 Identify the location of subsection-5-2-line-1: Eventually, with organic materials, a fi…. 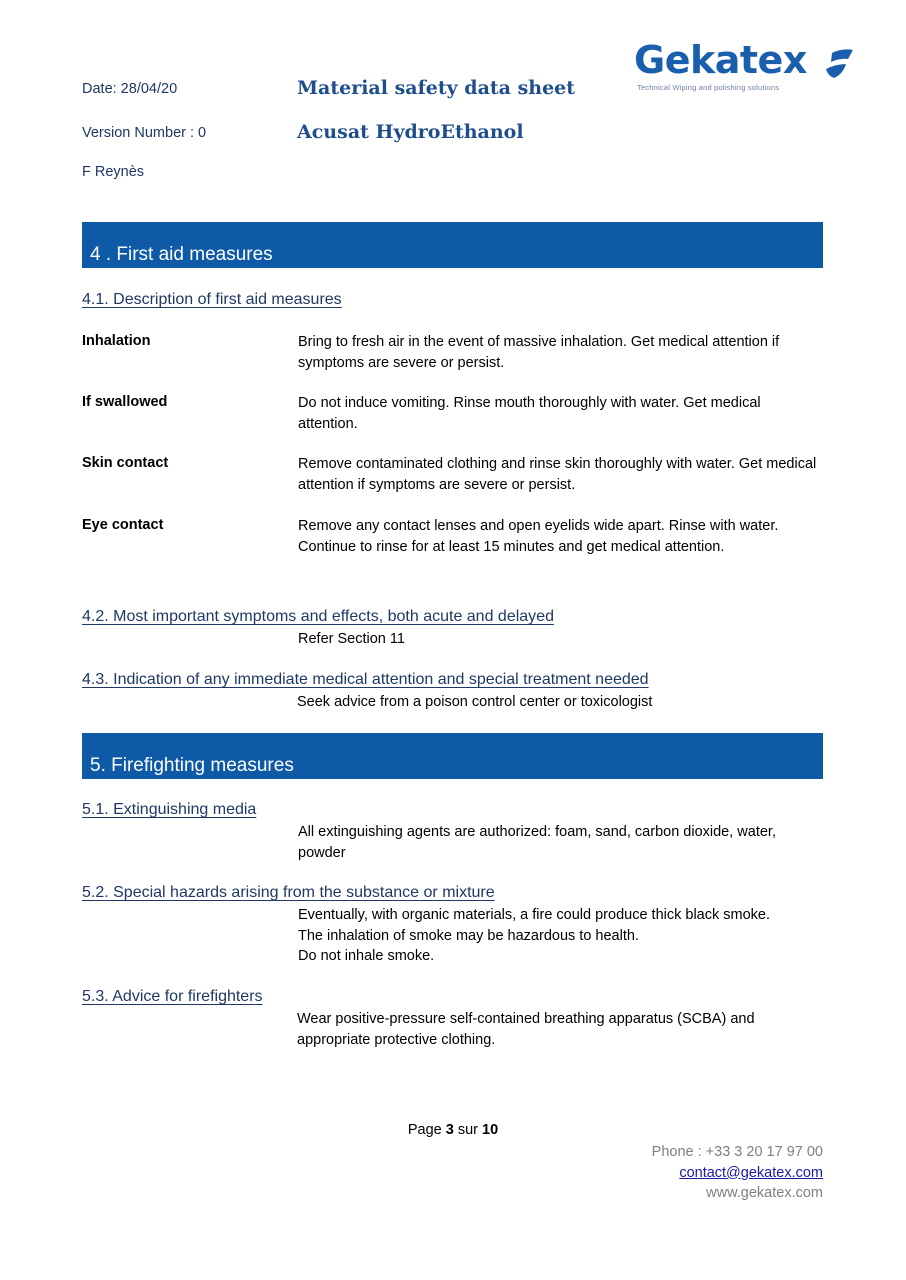
(534, 915).